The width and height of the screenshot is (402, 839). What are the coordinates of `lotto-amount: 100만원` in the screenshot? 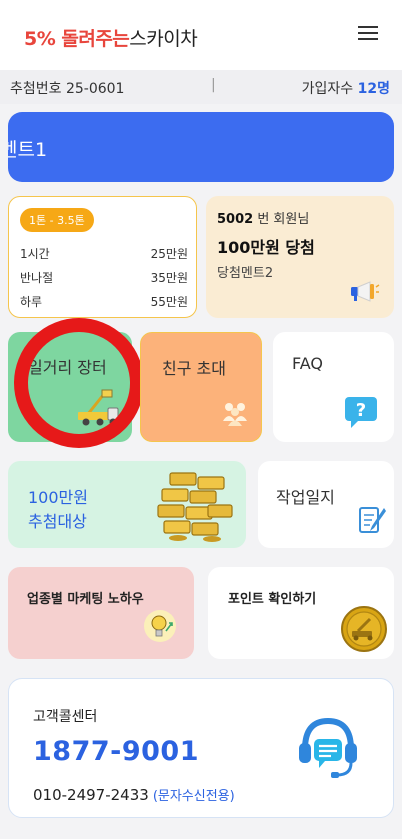 It's located at (58, 497).